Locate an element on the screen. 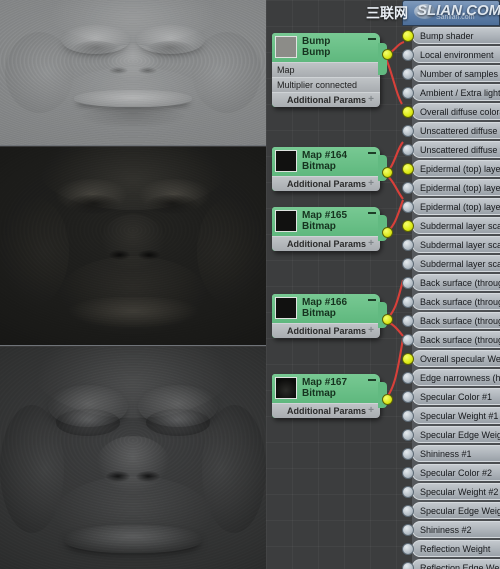  node-map-165-thumbnail is located at coordinates (286, 221).